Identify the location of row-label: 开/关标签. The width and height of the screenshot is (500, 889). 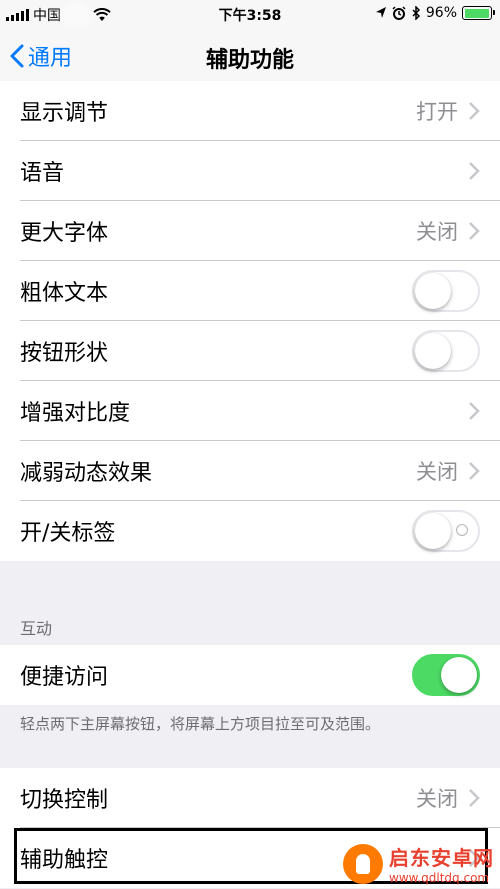
(68, 533).